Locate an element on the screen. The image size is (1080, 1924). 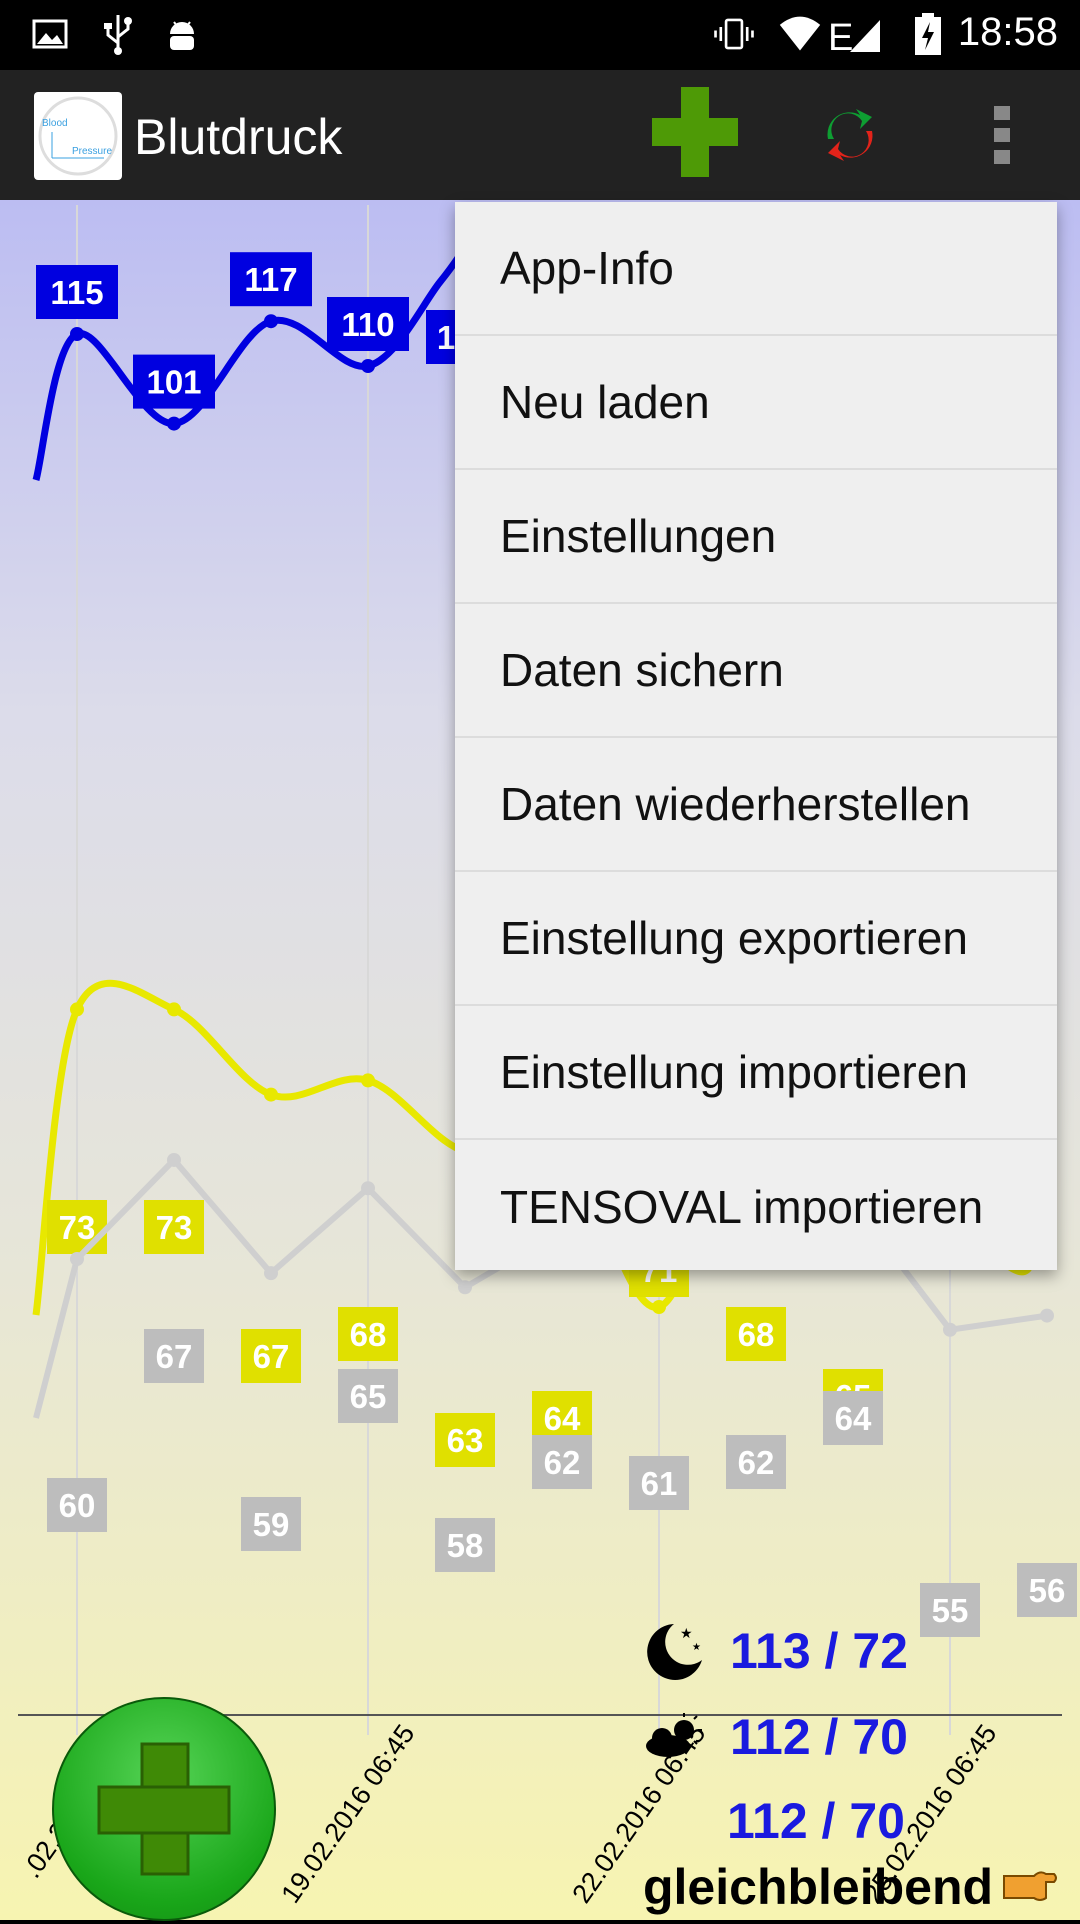
pulse-label: 61 is located at coordinates (659, 1483).